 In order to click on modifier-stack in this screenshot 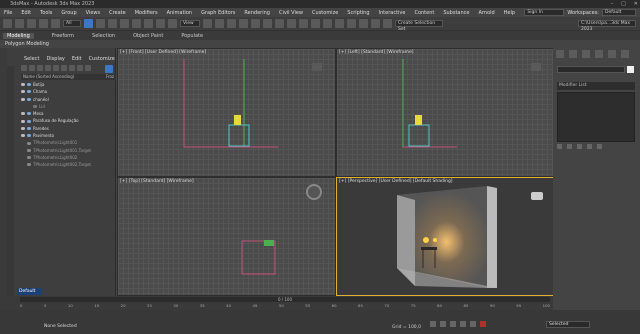, I will do `click(596, 117)`.